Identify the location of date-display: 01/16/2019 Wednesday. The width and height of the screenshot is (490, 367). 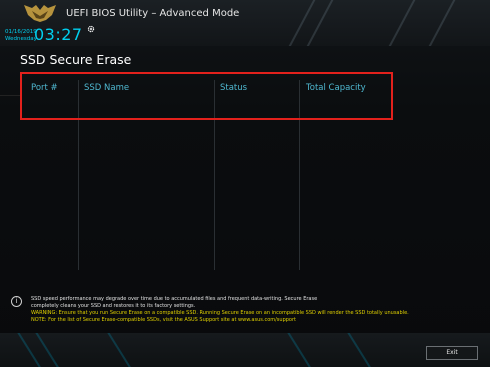
(21, 35).